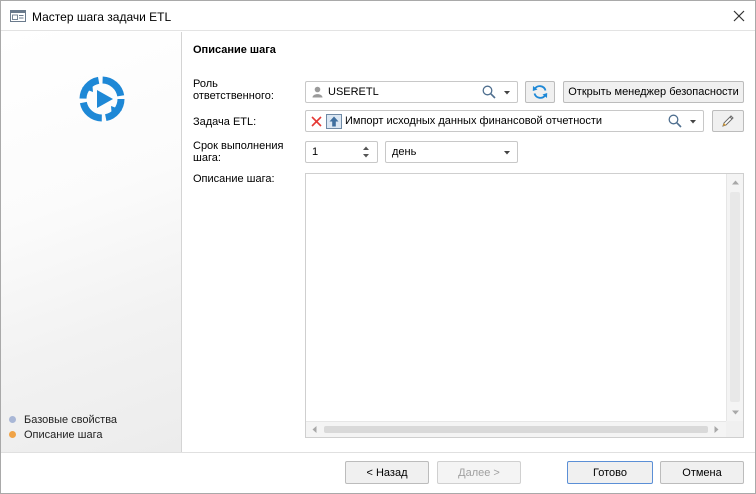  What do you see at coordinates (387, 472) in the screenshot?
I see `back-button: < Назад` at bounding box center [387, 472].